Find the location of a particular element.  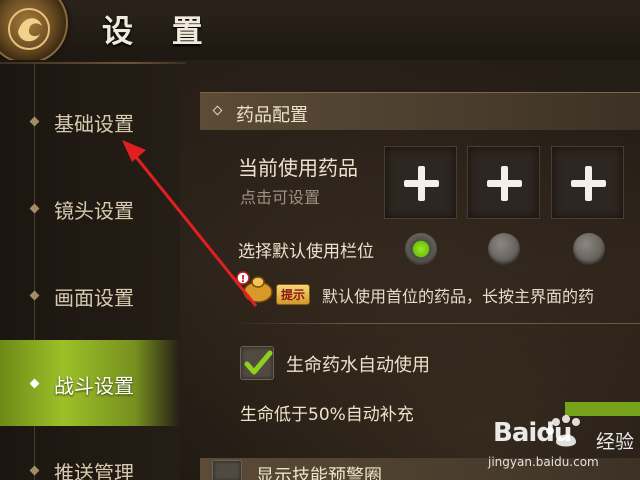

checkmark-icon is located at coordinates (258, 362).